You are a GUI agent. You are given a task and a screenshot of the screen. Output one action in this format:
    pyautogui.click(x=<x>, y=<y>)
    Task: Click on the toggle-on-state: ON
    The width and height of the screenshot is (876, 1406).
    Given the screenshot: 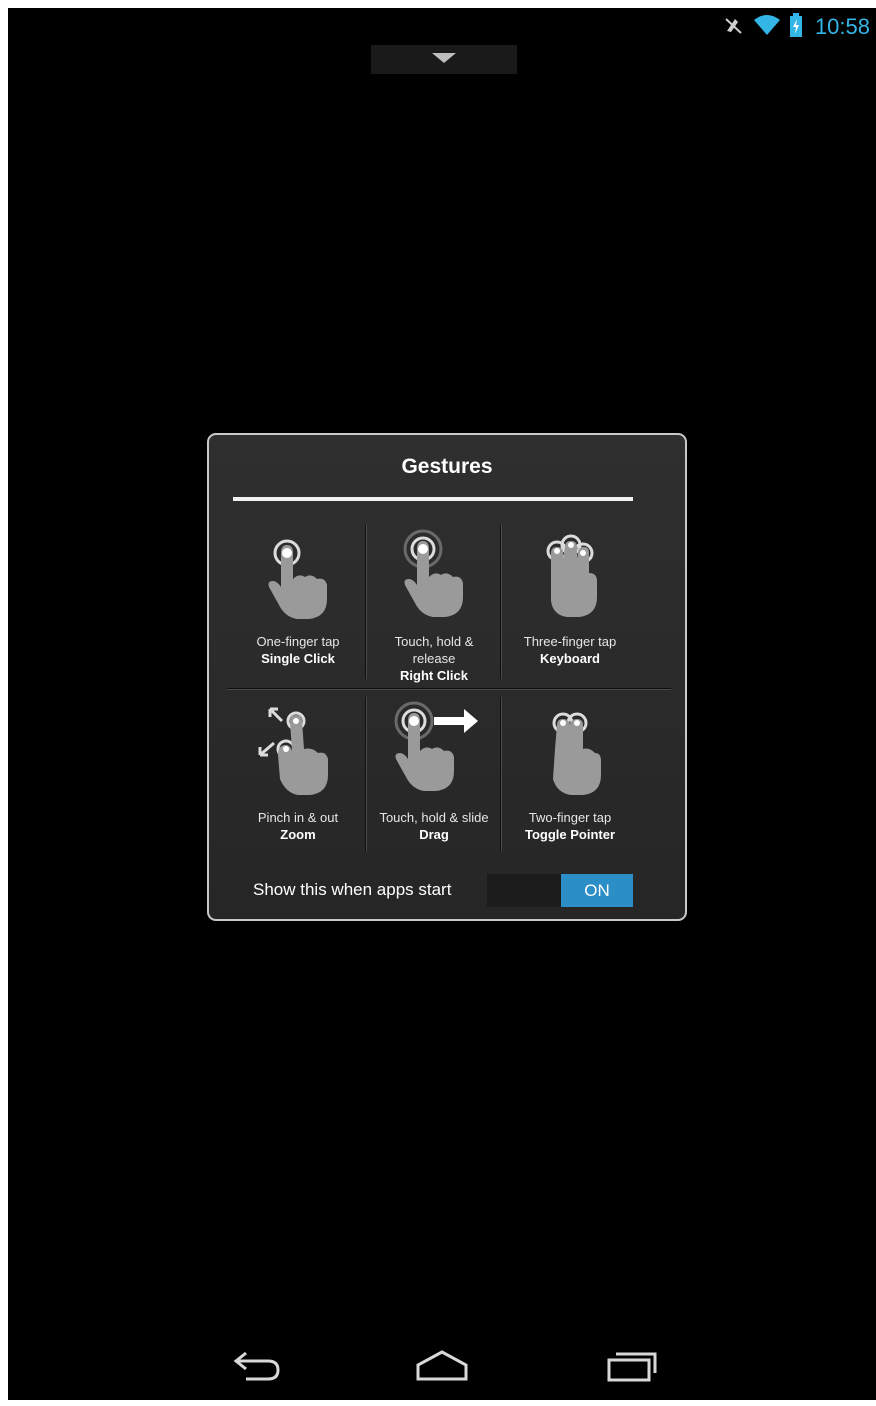 What is the action you would take?
    pyautogui.click(x=597, y=890)
    